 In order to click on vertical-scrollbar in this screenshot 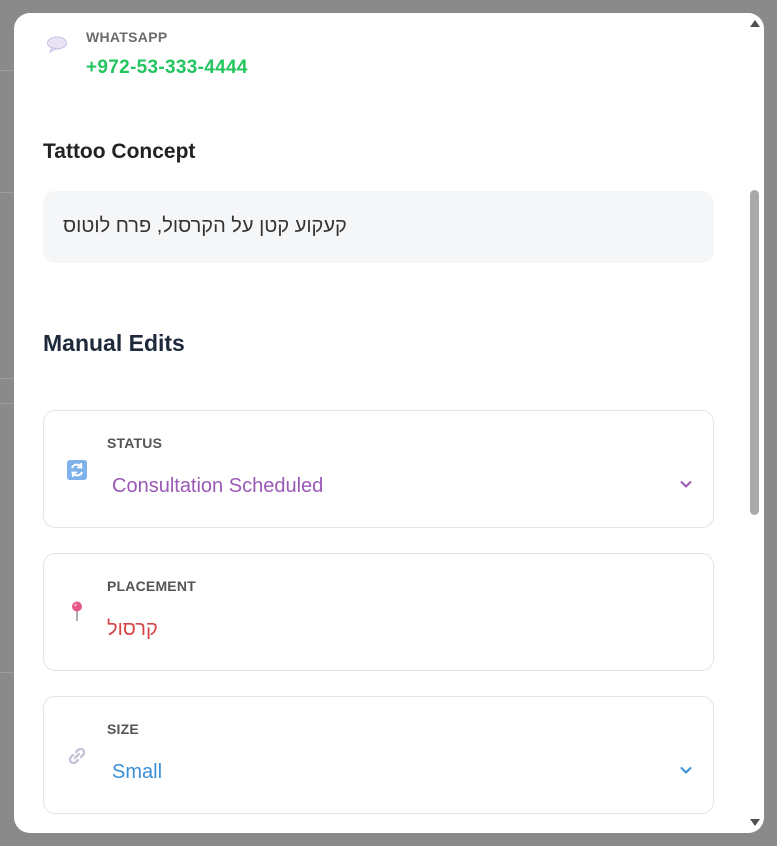, I will do `click(755, 423)`.